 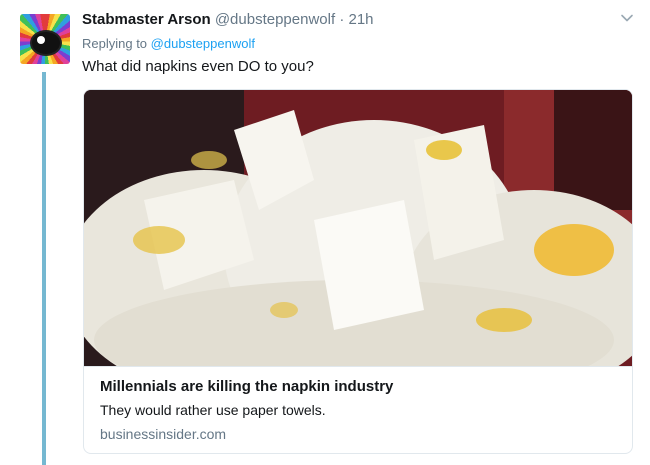 What do you see at coordinates (213, 410) in the screenshot?
I see `card-description: They would rather use paper towels.` at bounding box center [213, 410].